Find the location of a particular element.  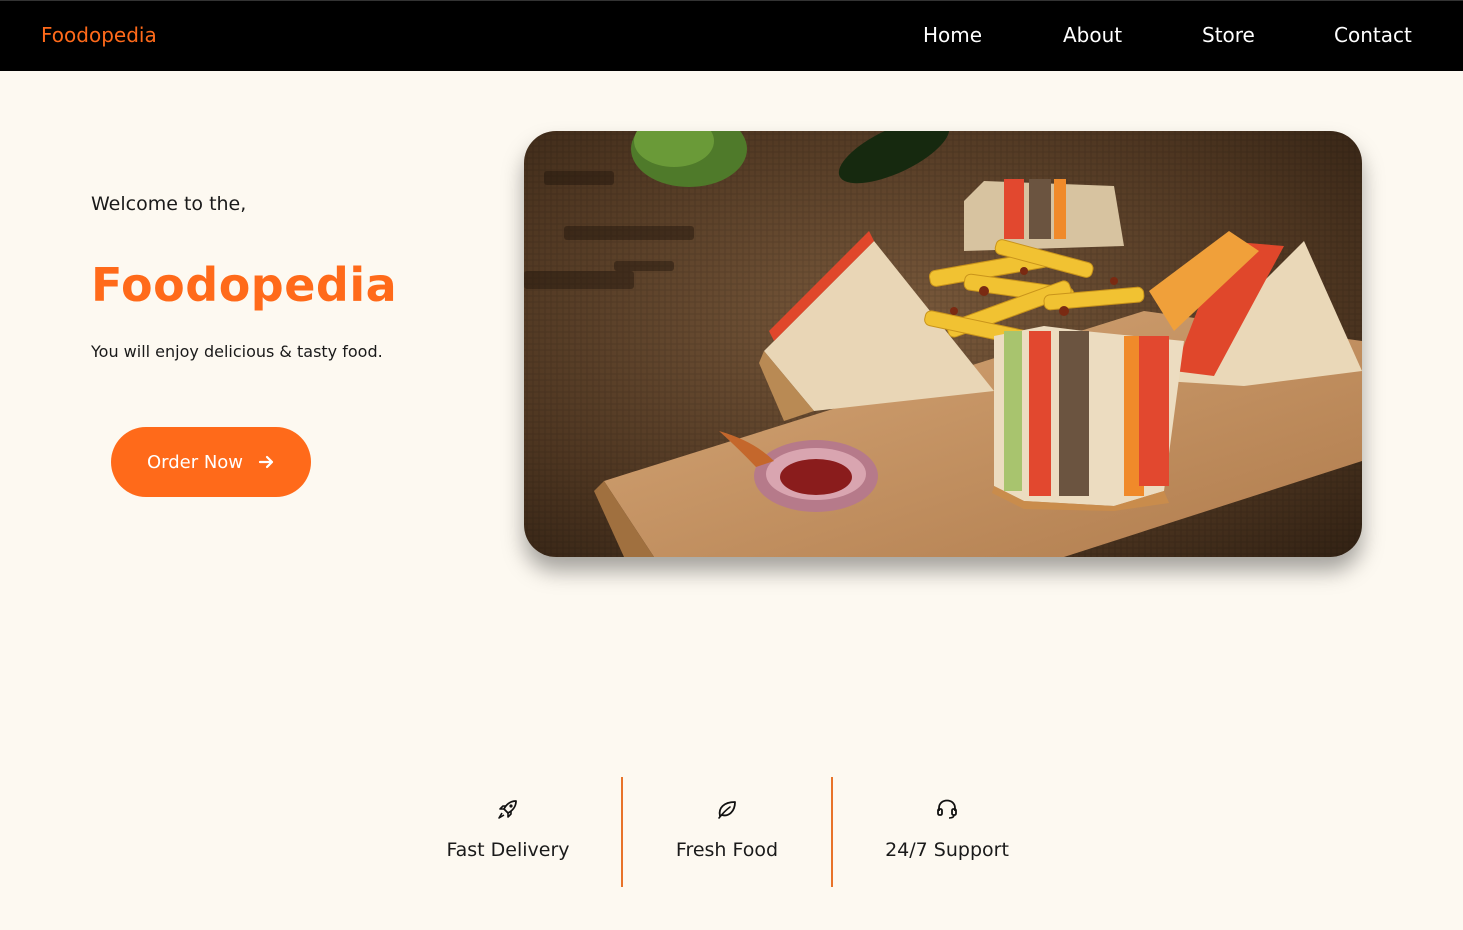

nav-link-about: About is located at coordinates (1092, 35).